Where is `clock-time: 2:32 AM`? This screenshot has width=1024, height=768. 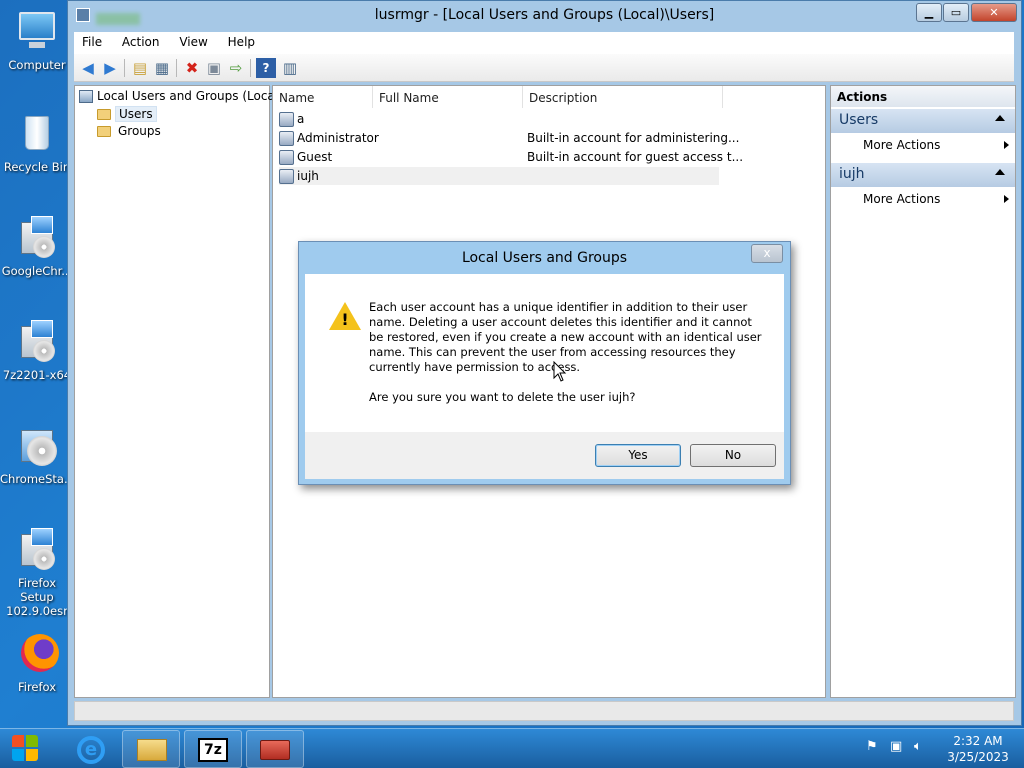
clock-time: 2:32 AM is located at coordinates (978, 741).